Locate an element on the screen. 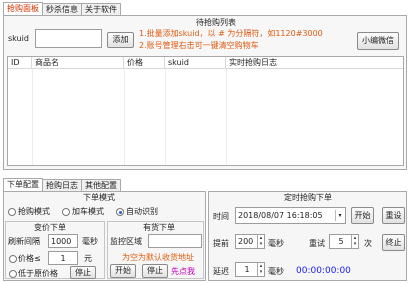 The height and width of the screenshot is (283, 412). delay-label: 延迟 is located at coordinates (221, 271).